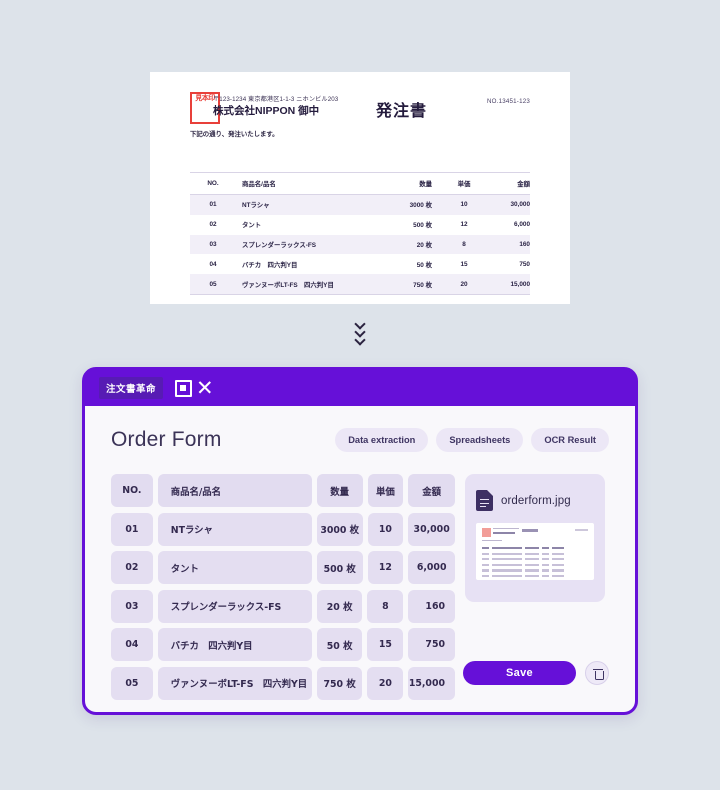  What do you see at coordinates (131, 388) in the screenshot?
I see `brand-badge: 注文書革命` at bounding box center [131, 388].